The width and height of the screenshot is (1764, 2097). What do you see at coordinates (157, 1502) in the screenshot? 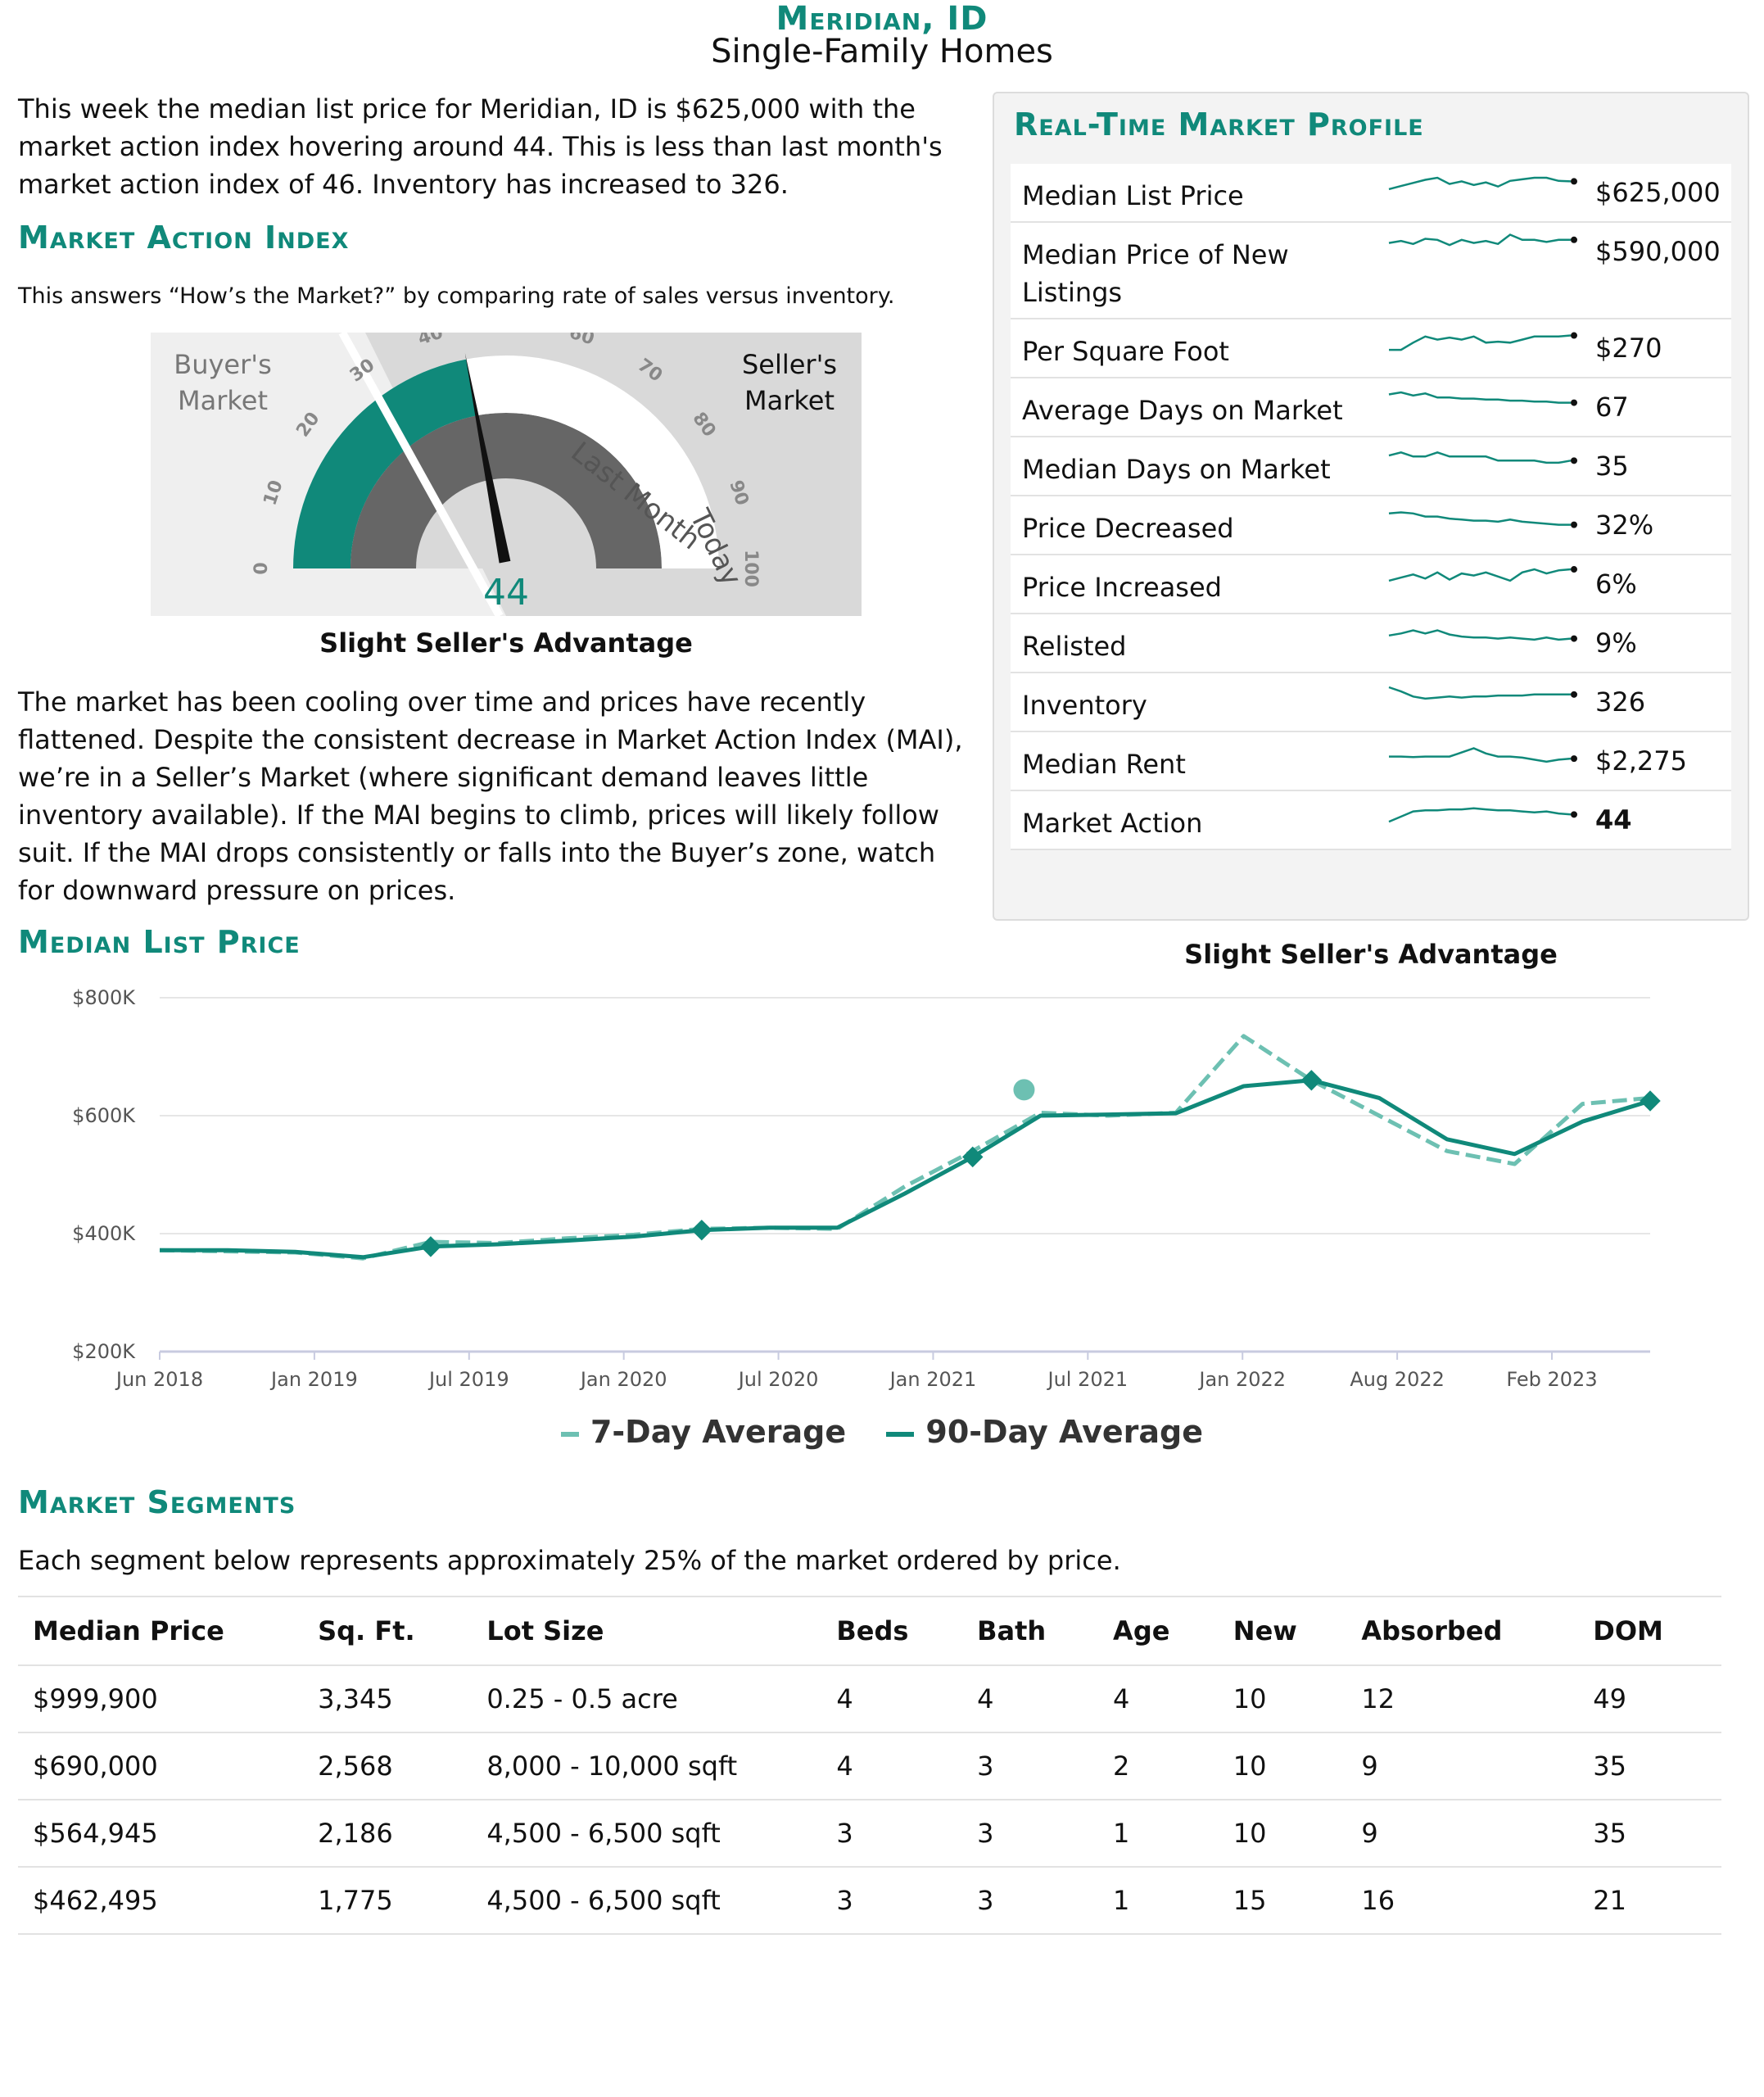
I see `market-segments-heading: Market Segments` at bounding box center [157, 1502].